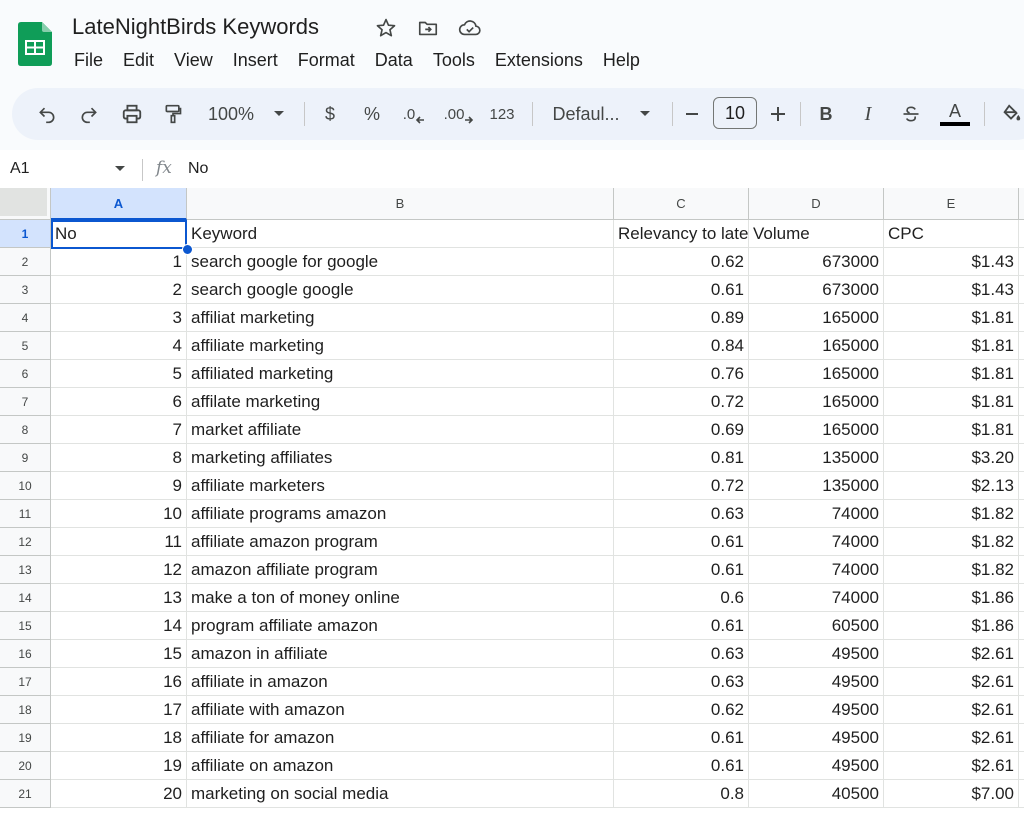 The image size is (1024, 814). Describe the element at coordinates (120, 169) in the screenshot. I see `name-box-dropdown-icon` at that location.